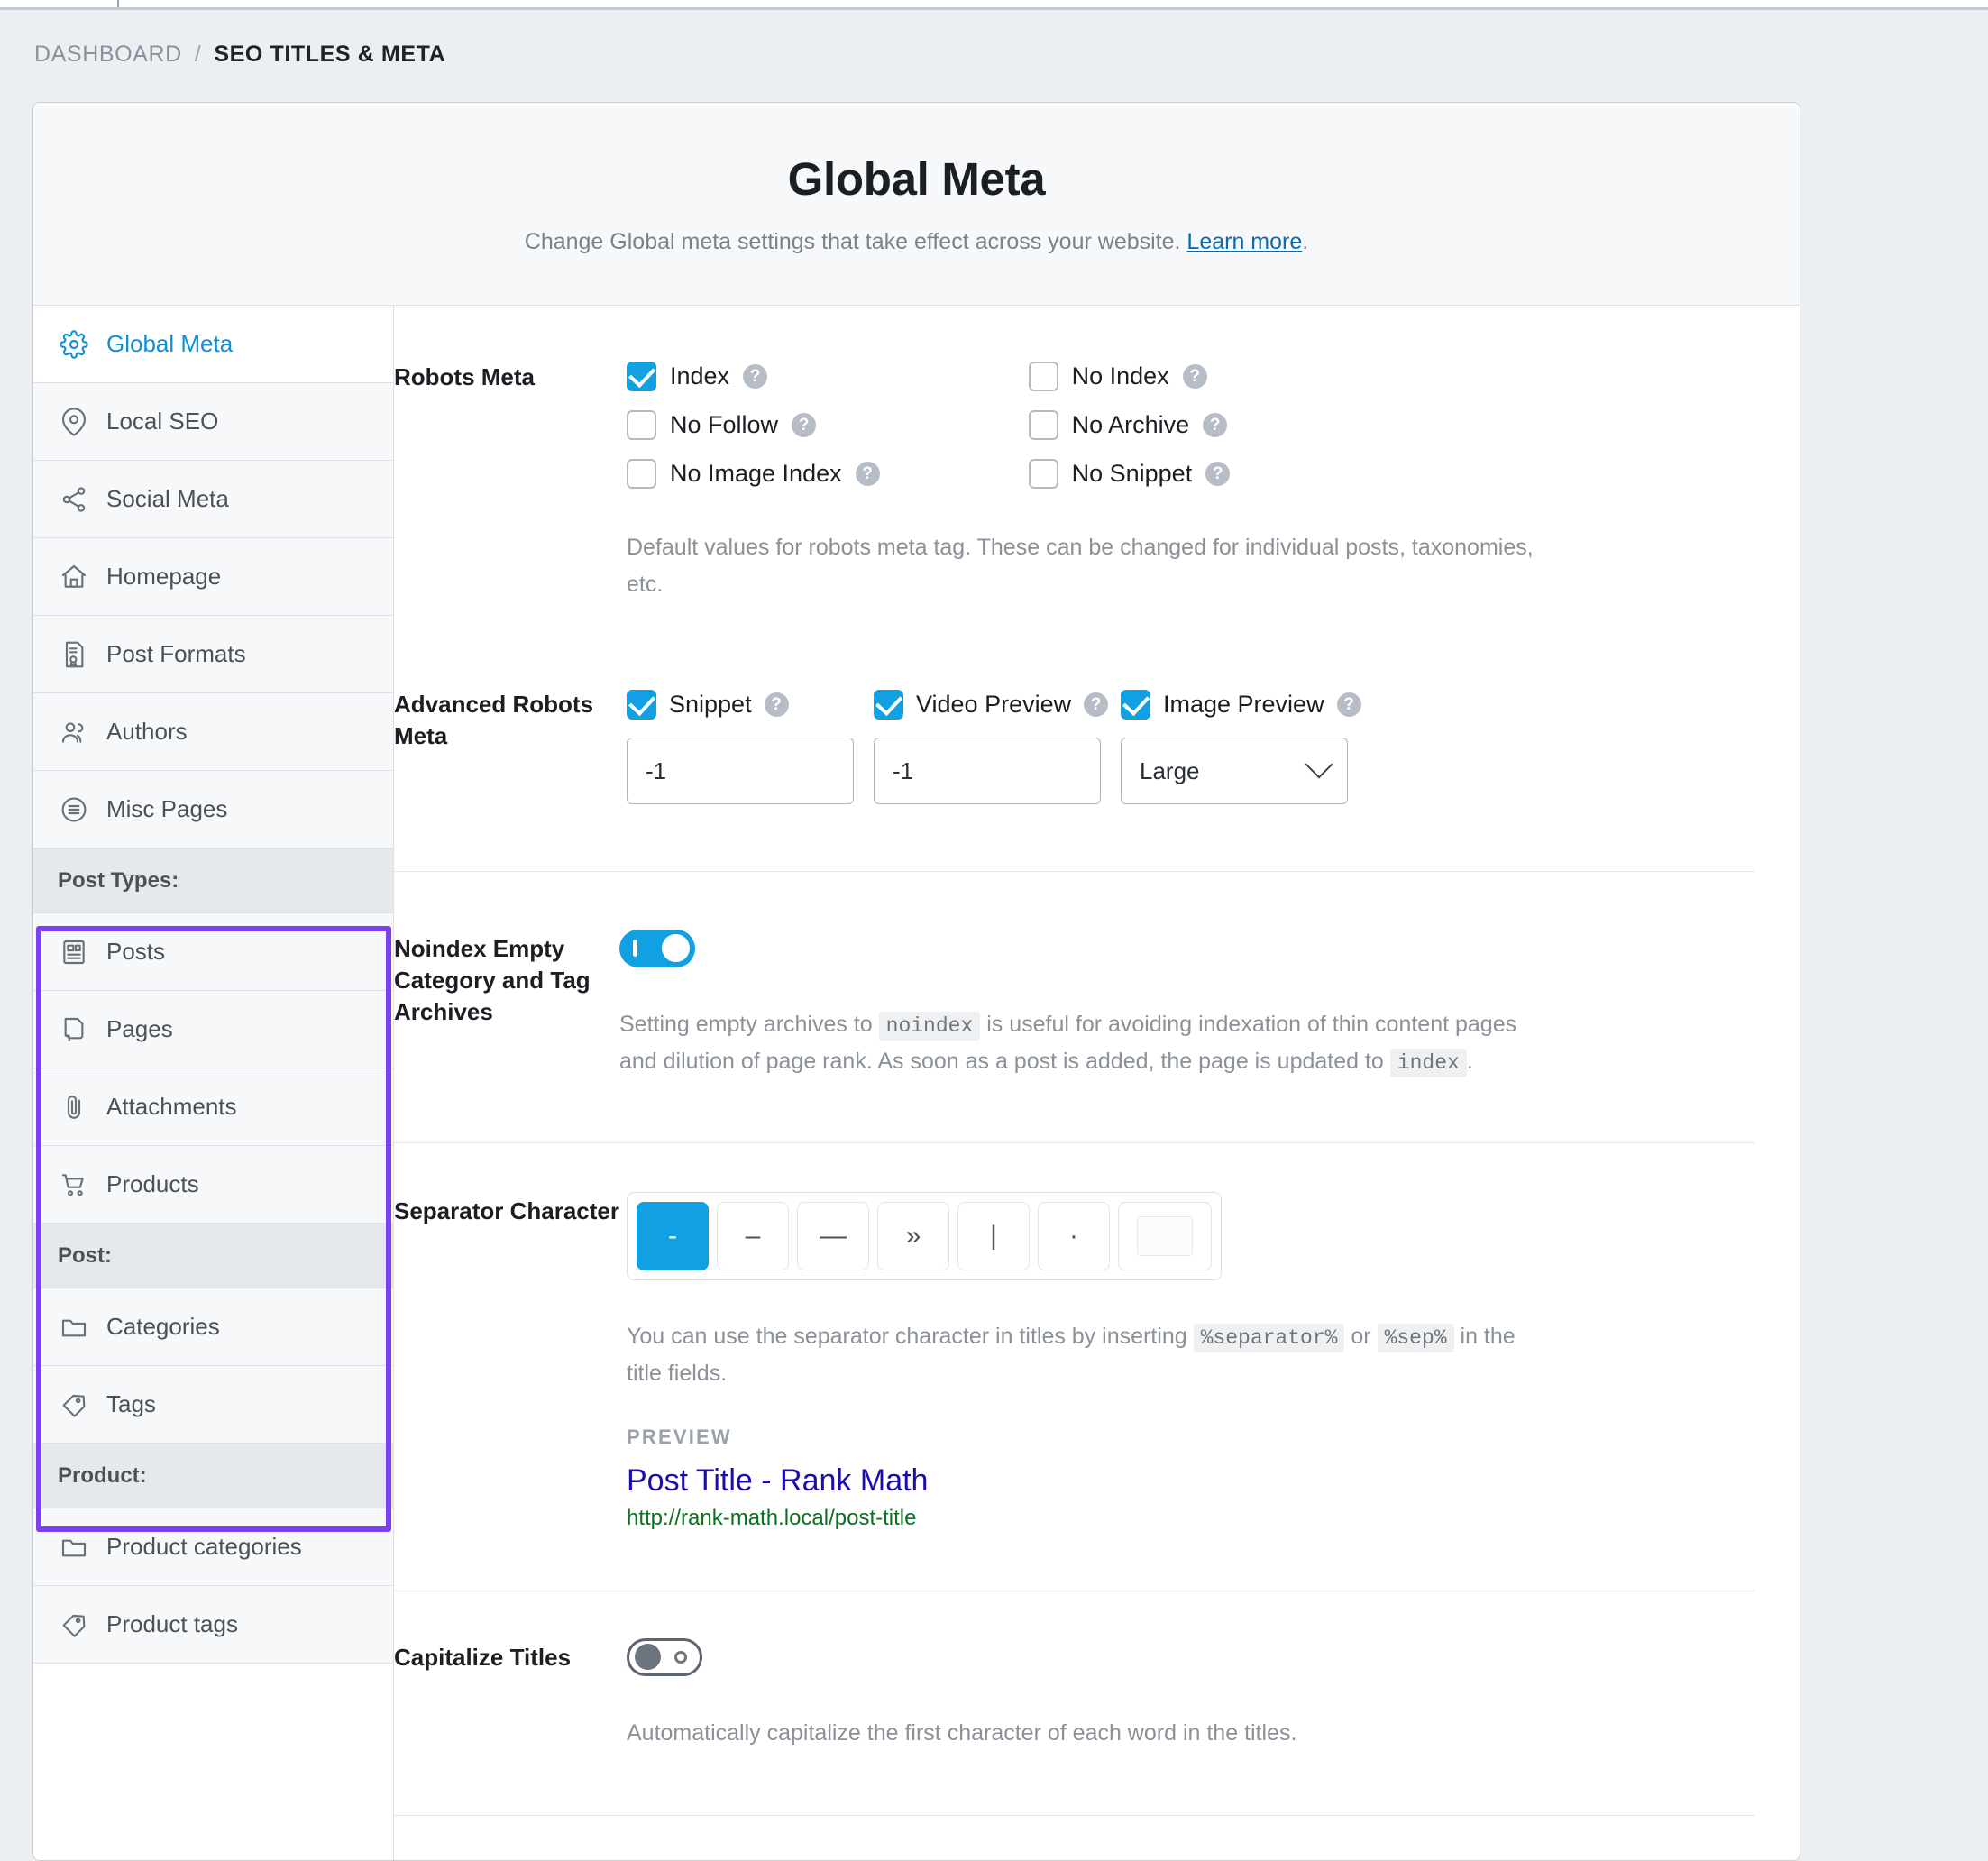 This screenshot has height=1861, width=1988. Describe the element at coordinates (74, 952) in the screenshot. I see `article-icon` at that location.